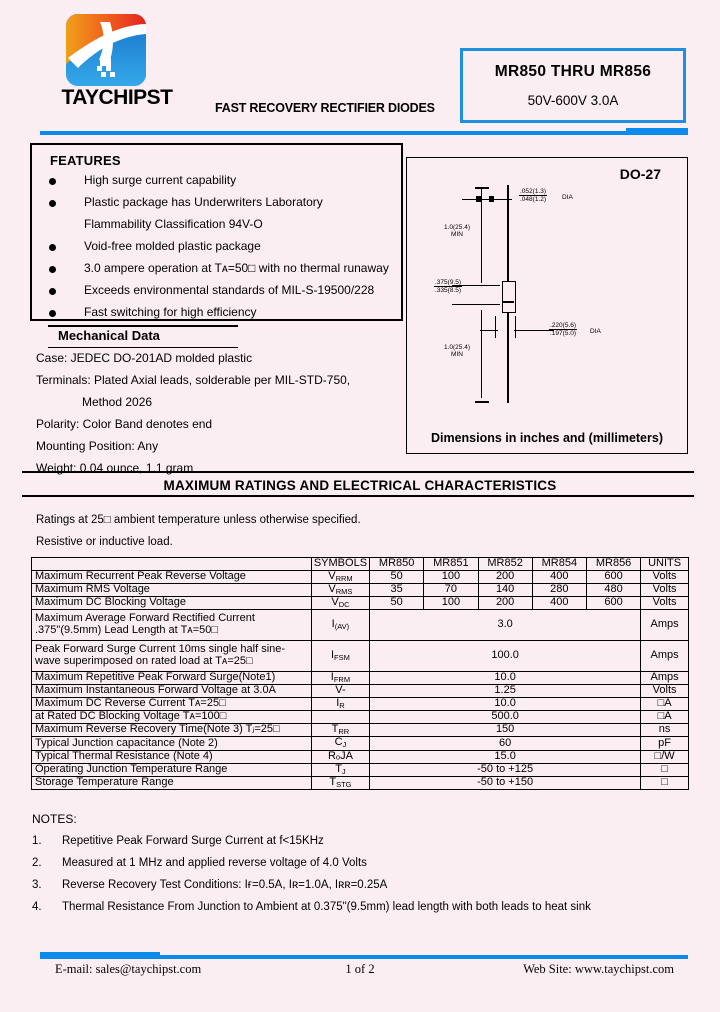  What do you see at coordinates (344, 578) in the screenshot?
I see `symbol-subscript: RRM` at bounding box center [344, 578].